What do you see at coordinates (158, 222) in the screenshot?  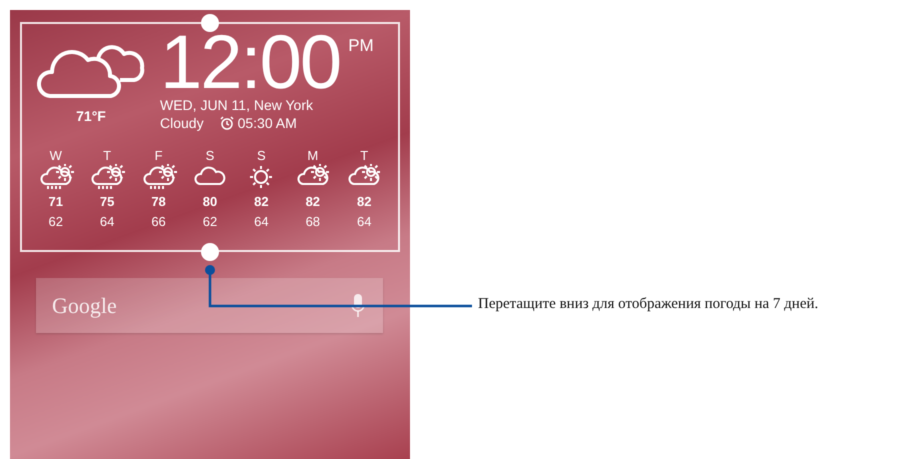 I see `forecast-low: 66` at bounding box center [158, 222].